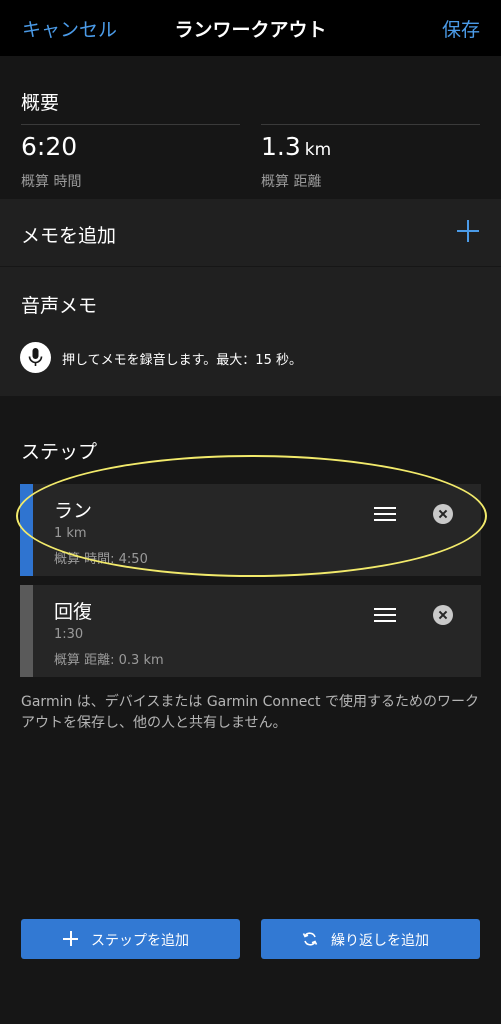  Describe the element at coordinates (109, 660) in the screenshot. I see `step-estimate: 概算 距離: 0.3 km` at that location.